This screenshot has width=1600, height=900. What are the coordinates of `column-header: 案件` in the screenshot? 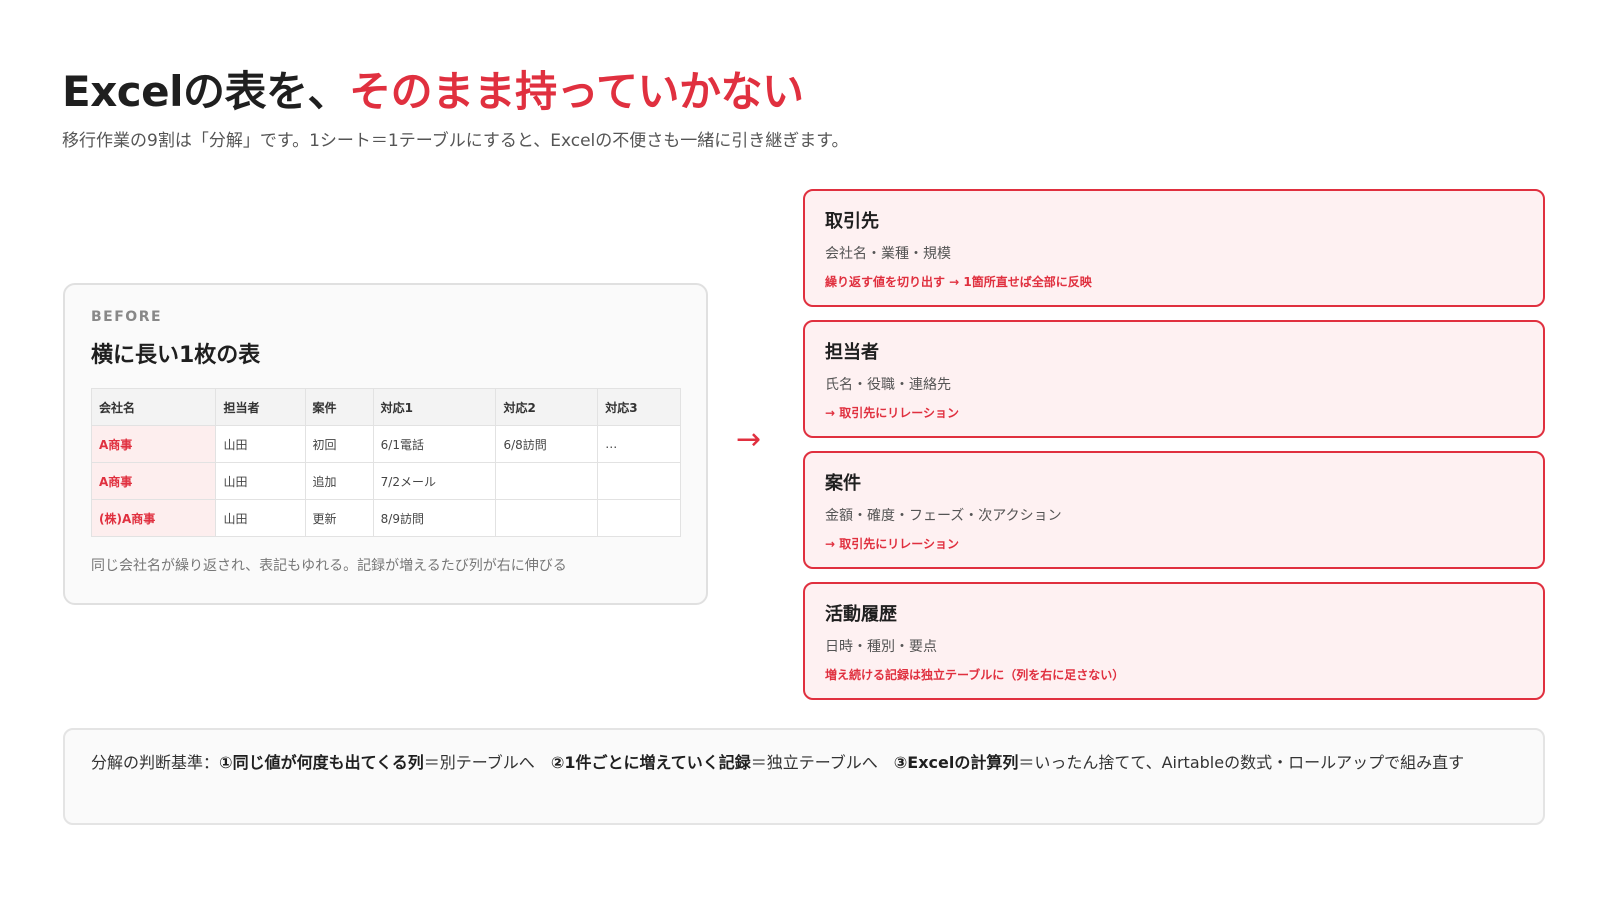 It's located at (339, 407).